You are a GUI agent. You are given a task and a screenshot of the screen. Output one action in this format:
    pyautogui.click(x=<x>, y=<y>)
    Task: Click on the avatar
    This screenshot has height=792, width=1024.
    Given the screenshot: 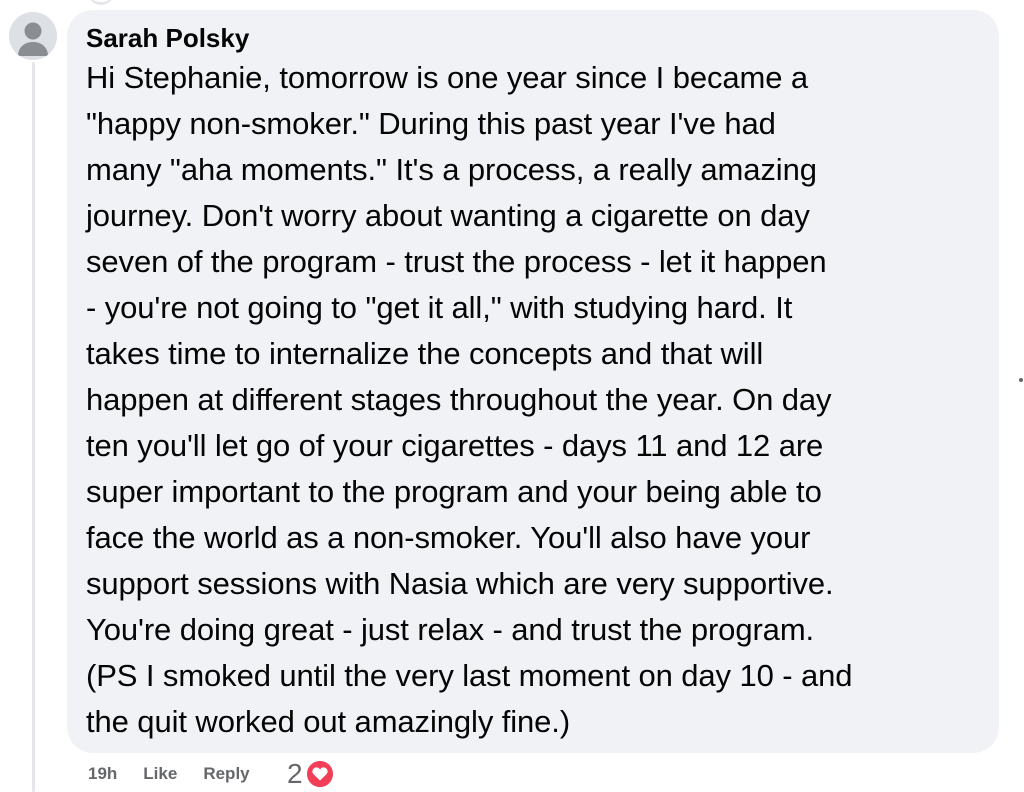 What is the action you would take?
    pyautogui.click(x=33, y=36)
    